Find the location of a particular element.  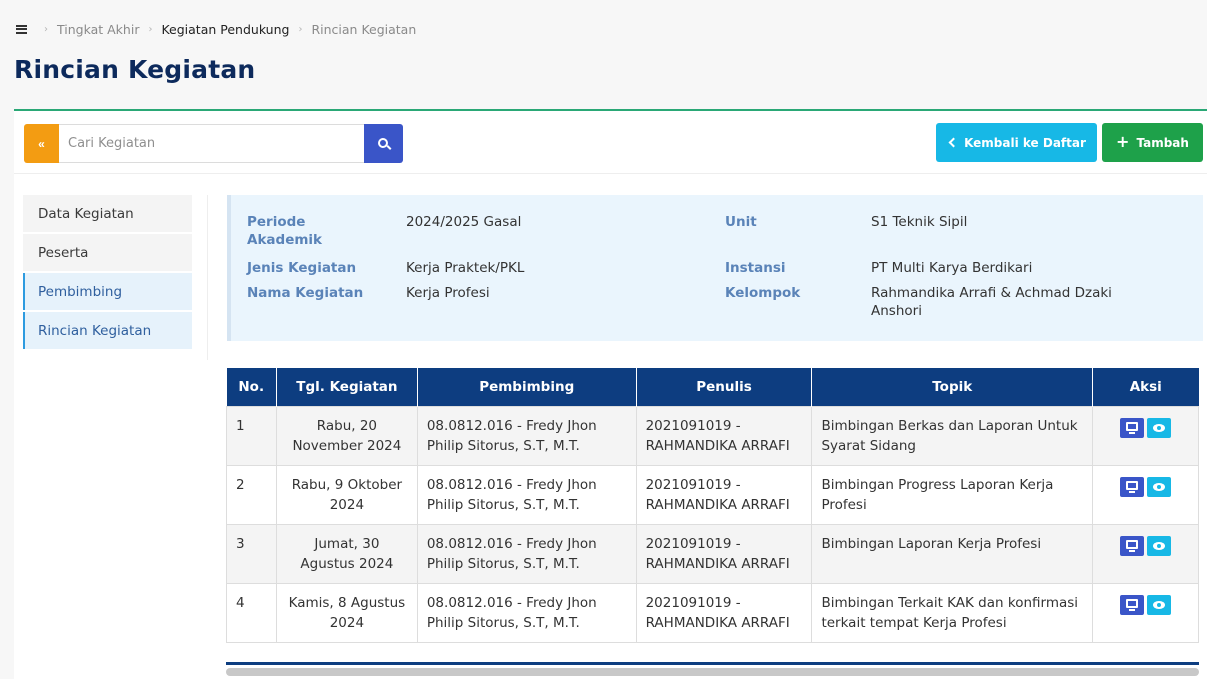

table-bottom-border is located at coordinates (712, 663).